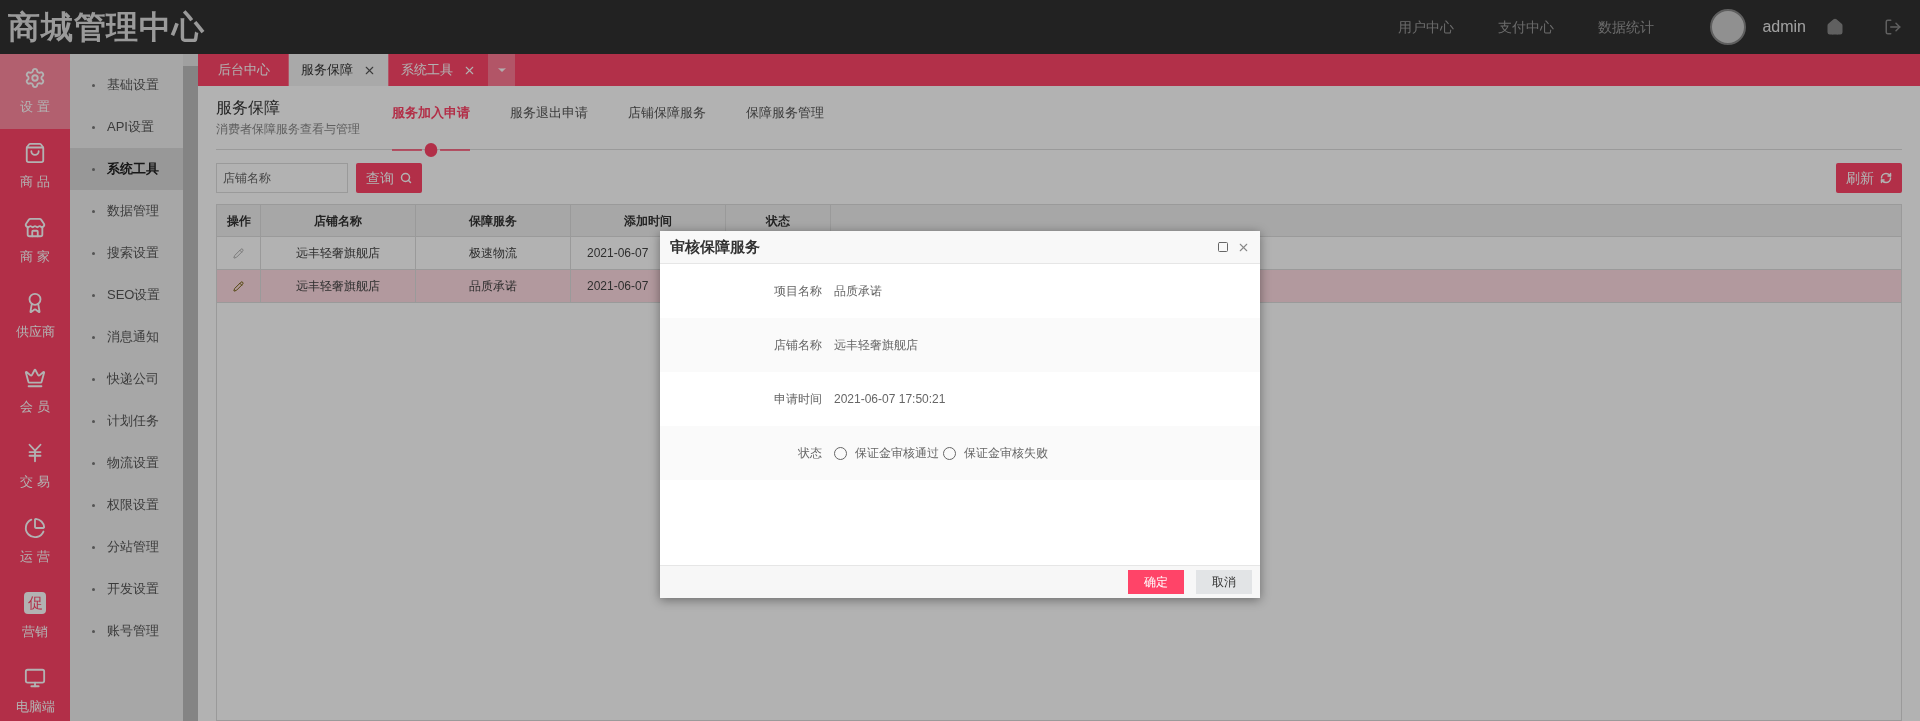 Image resolution: width=1920 pixels, height=721 pixels. I want to click on column-header: 操作, so click(239, 220).